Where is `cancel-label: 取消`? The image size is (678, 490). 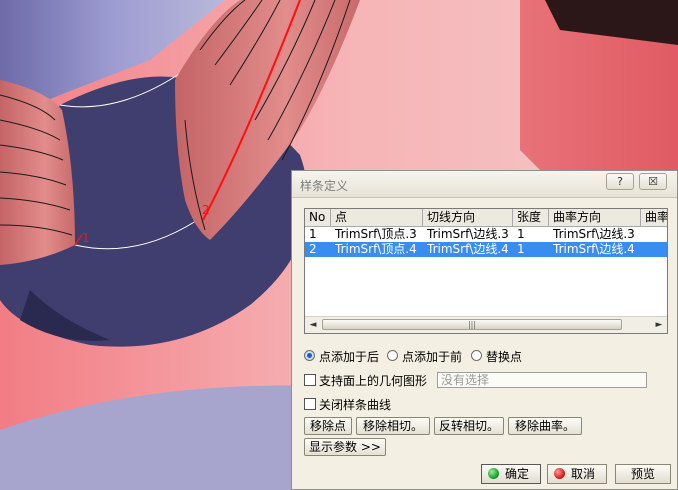 cancel-label: 取消 is located at coordinates (583, 474).